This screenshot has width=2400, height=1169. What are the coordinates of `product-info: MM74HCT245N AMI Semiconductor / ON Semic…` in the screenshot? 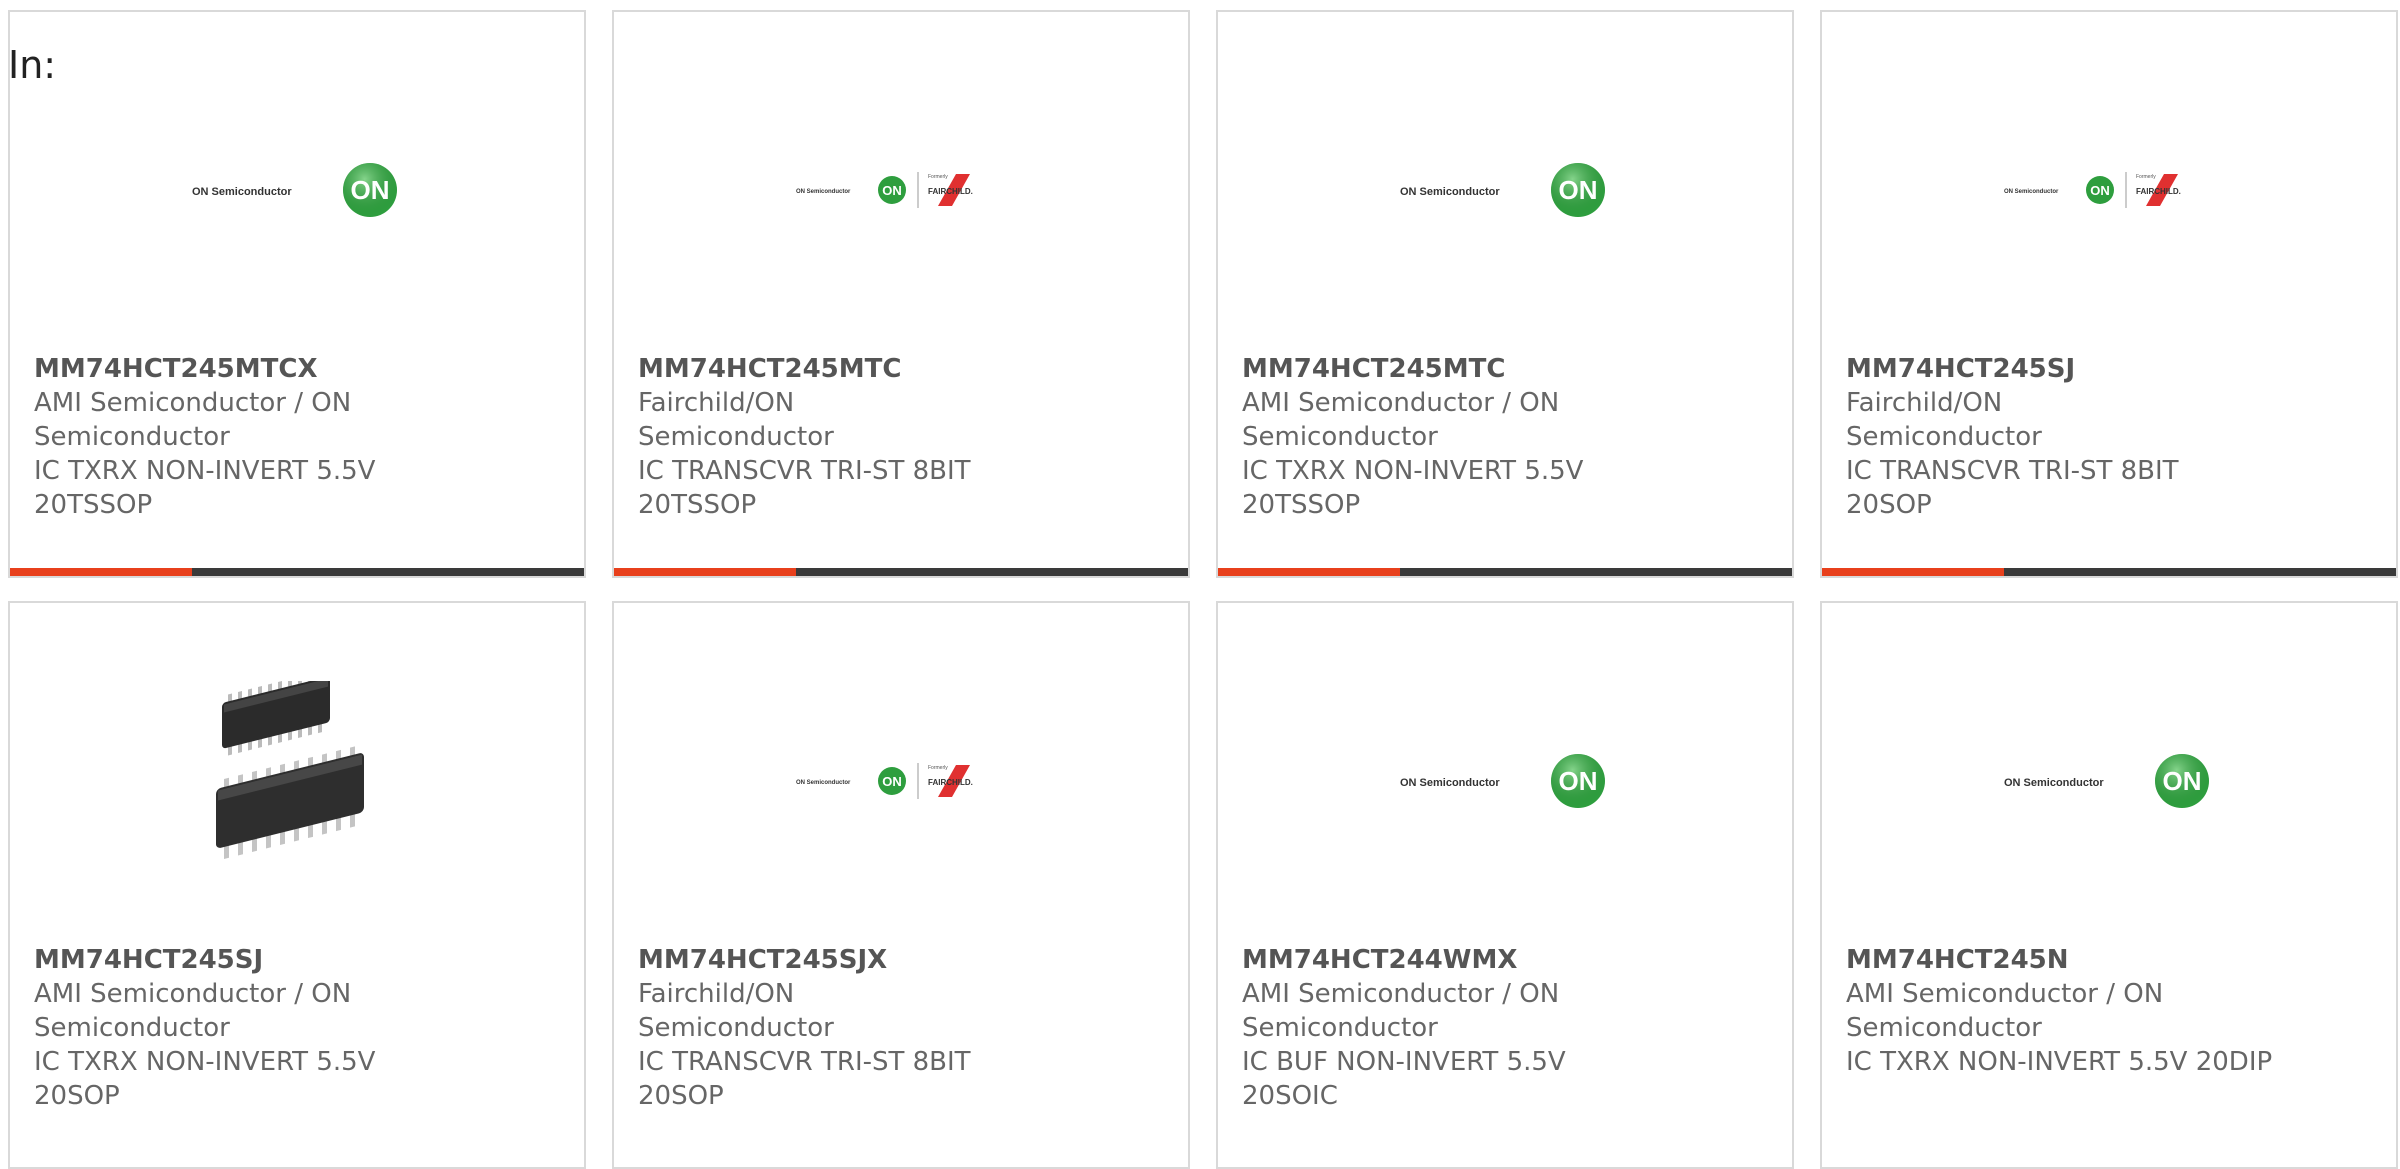 It's located at (2066, 1011).